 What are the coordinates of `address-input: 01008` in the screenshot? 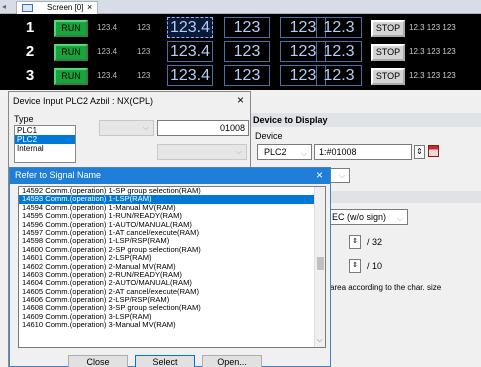 It's located at (203, 128).